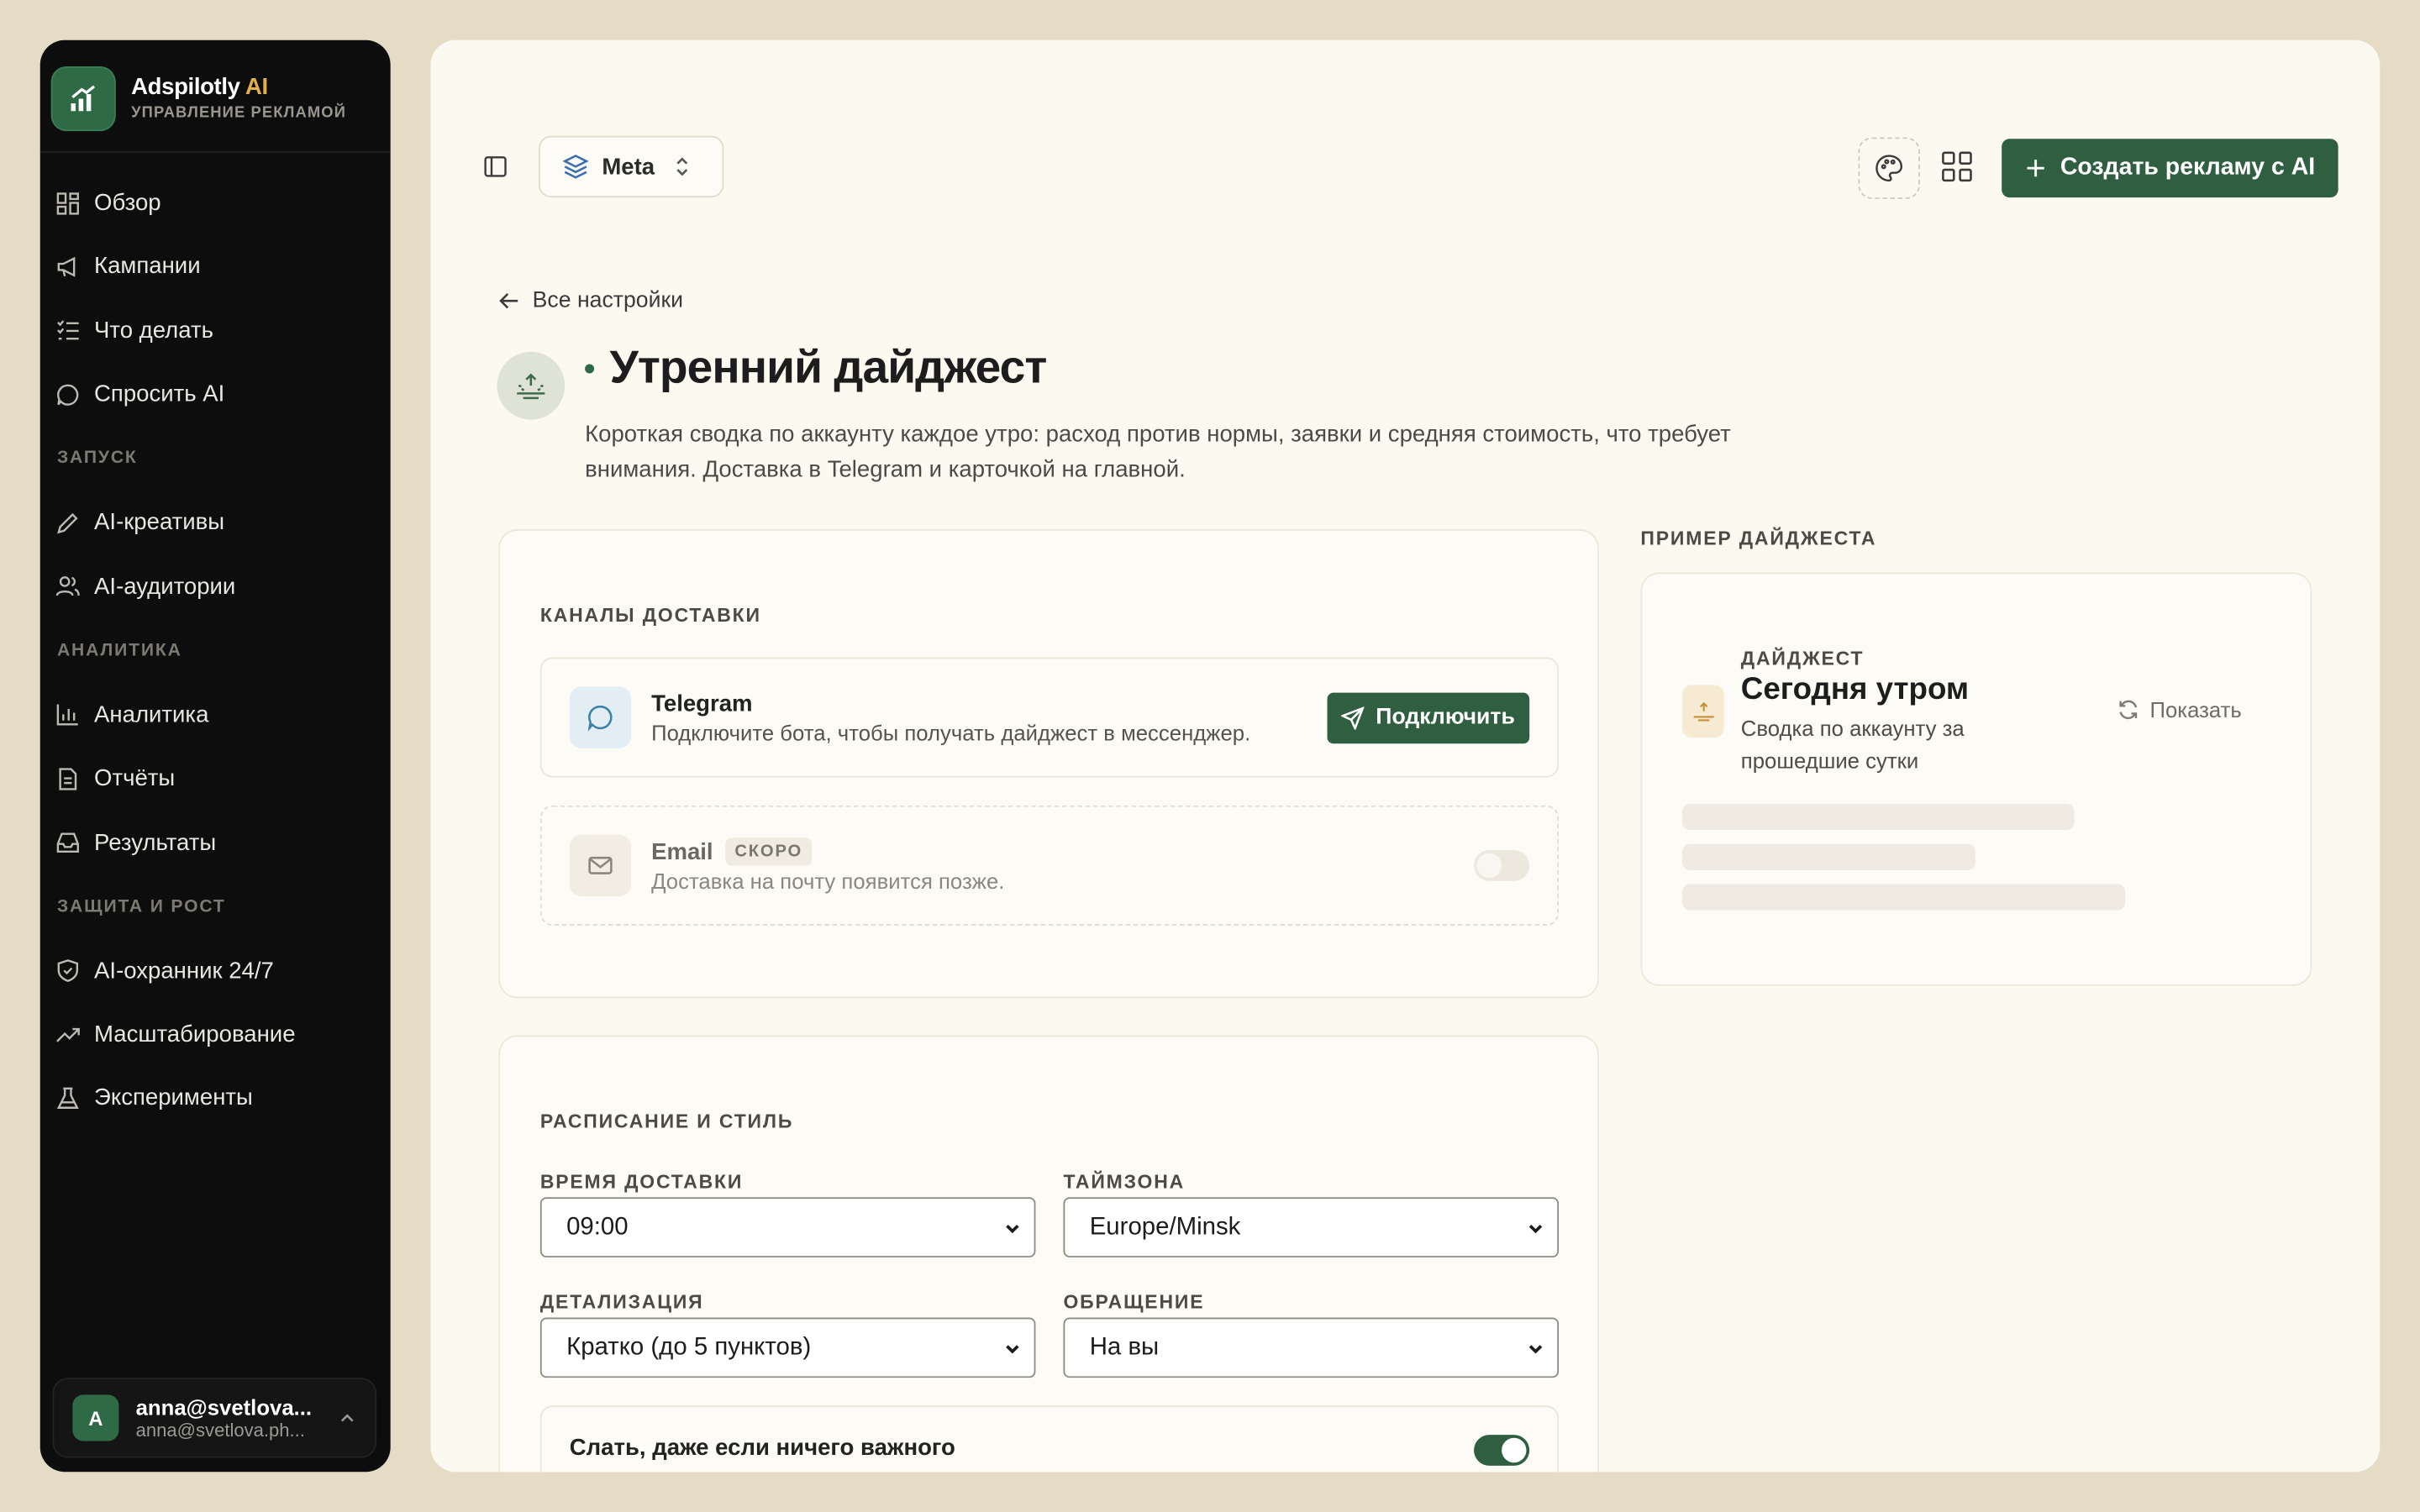 The height and width of the screenshot is (1512, 2420). I want to click on detail-value: Кратко (до 5 пунктов), so click(689, 1347).